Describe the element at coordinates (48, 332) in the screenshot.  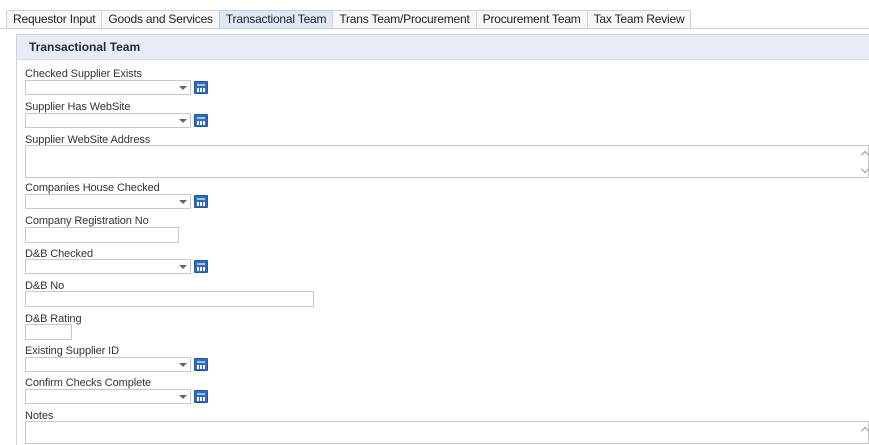
I see `db-rating-input` at that location.